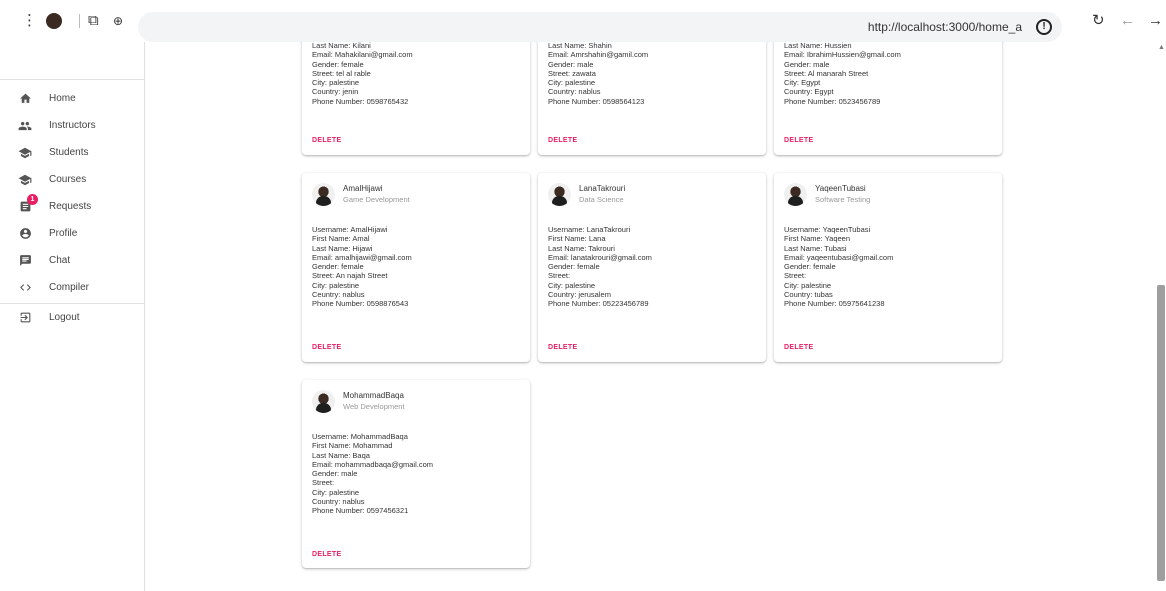 The image size is (1166, 591). I want to click on scrollbar-thumb, so click(1161, 433).